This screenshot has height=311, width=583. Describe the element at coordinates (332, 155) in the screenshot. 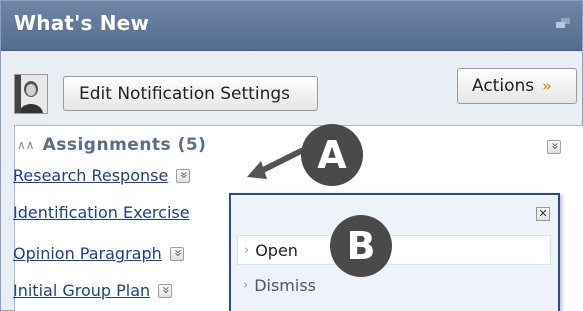

I see `callout-a: A` at that location.